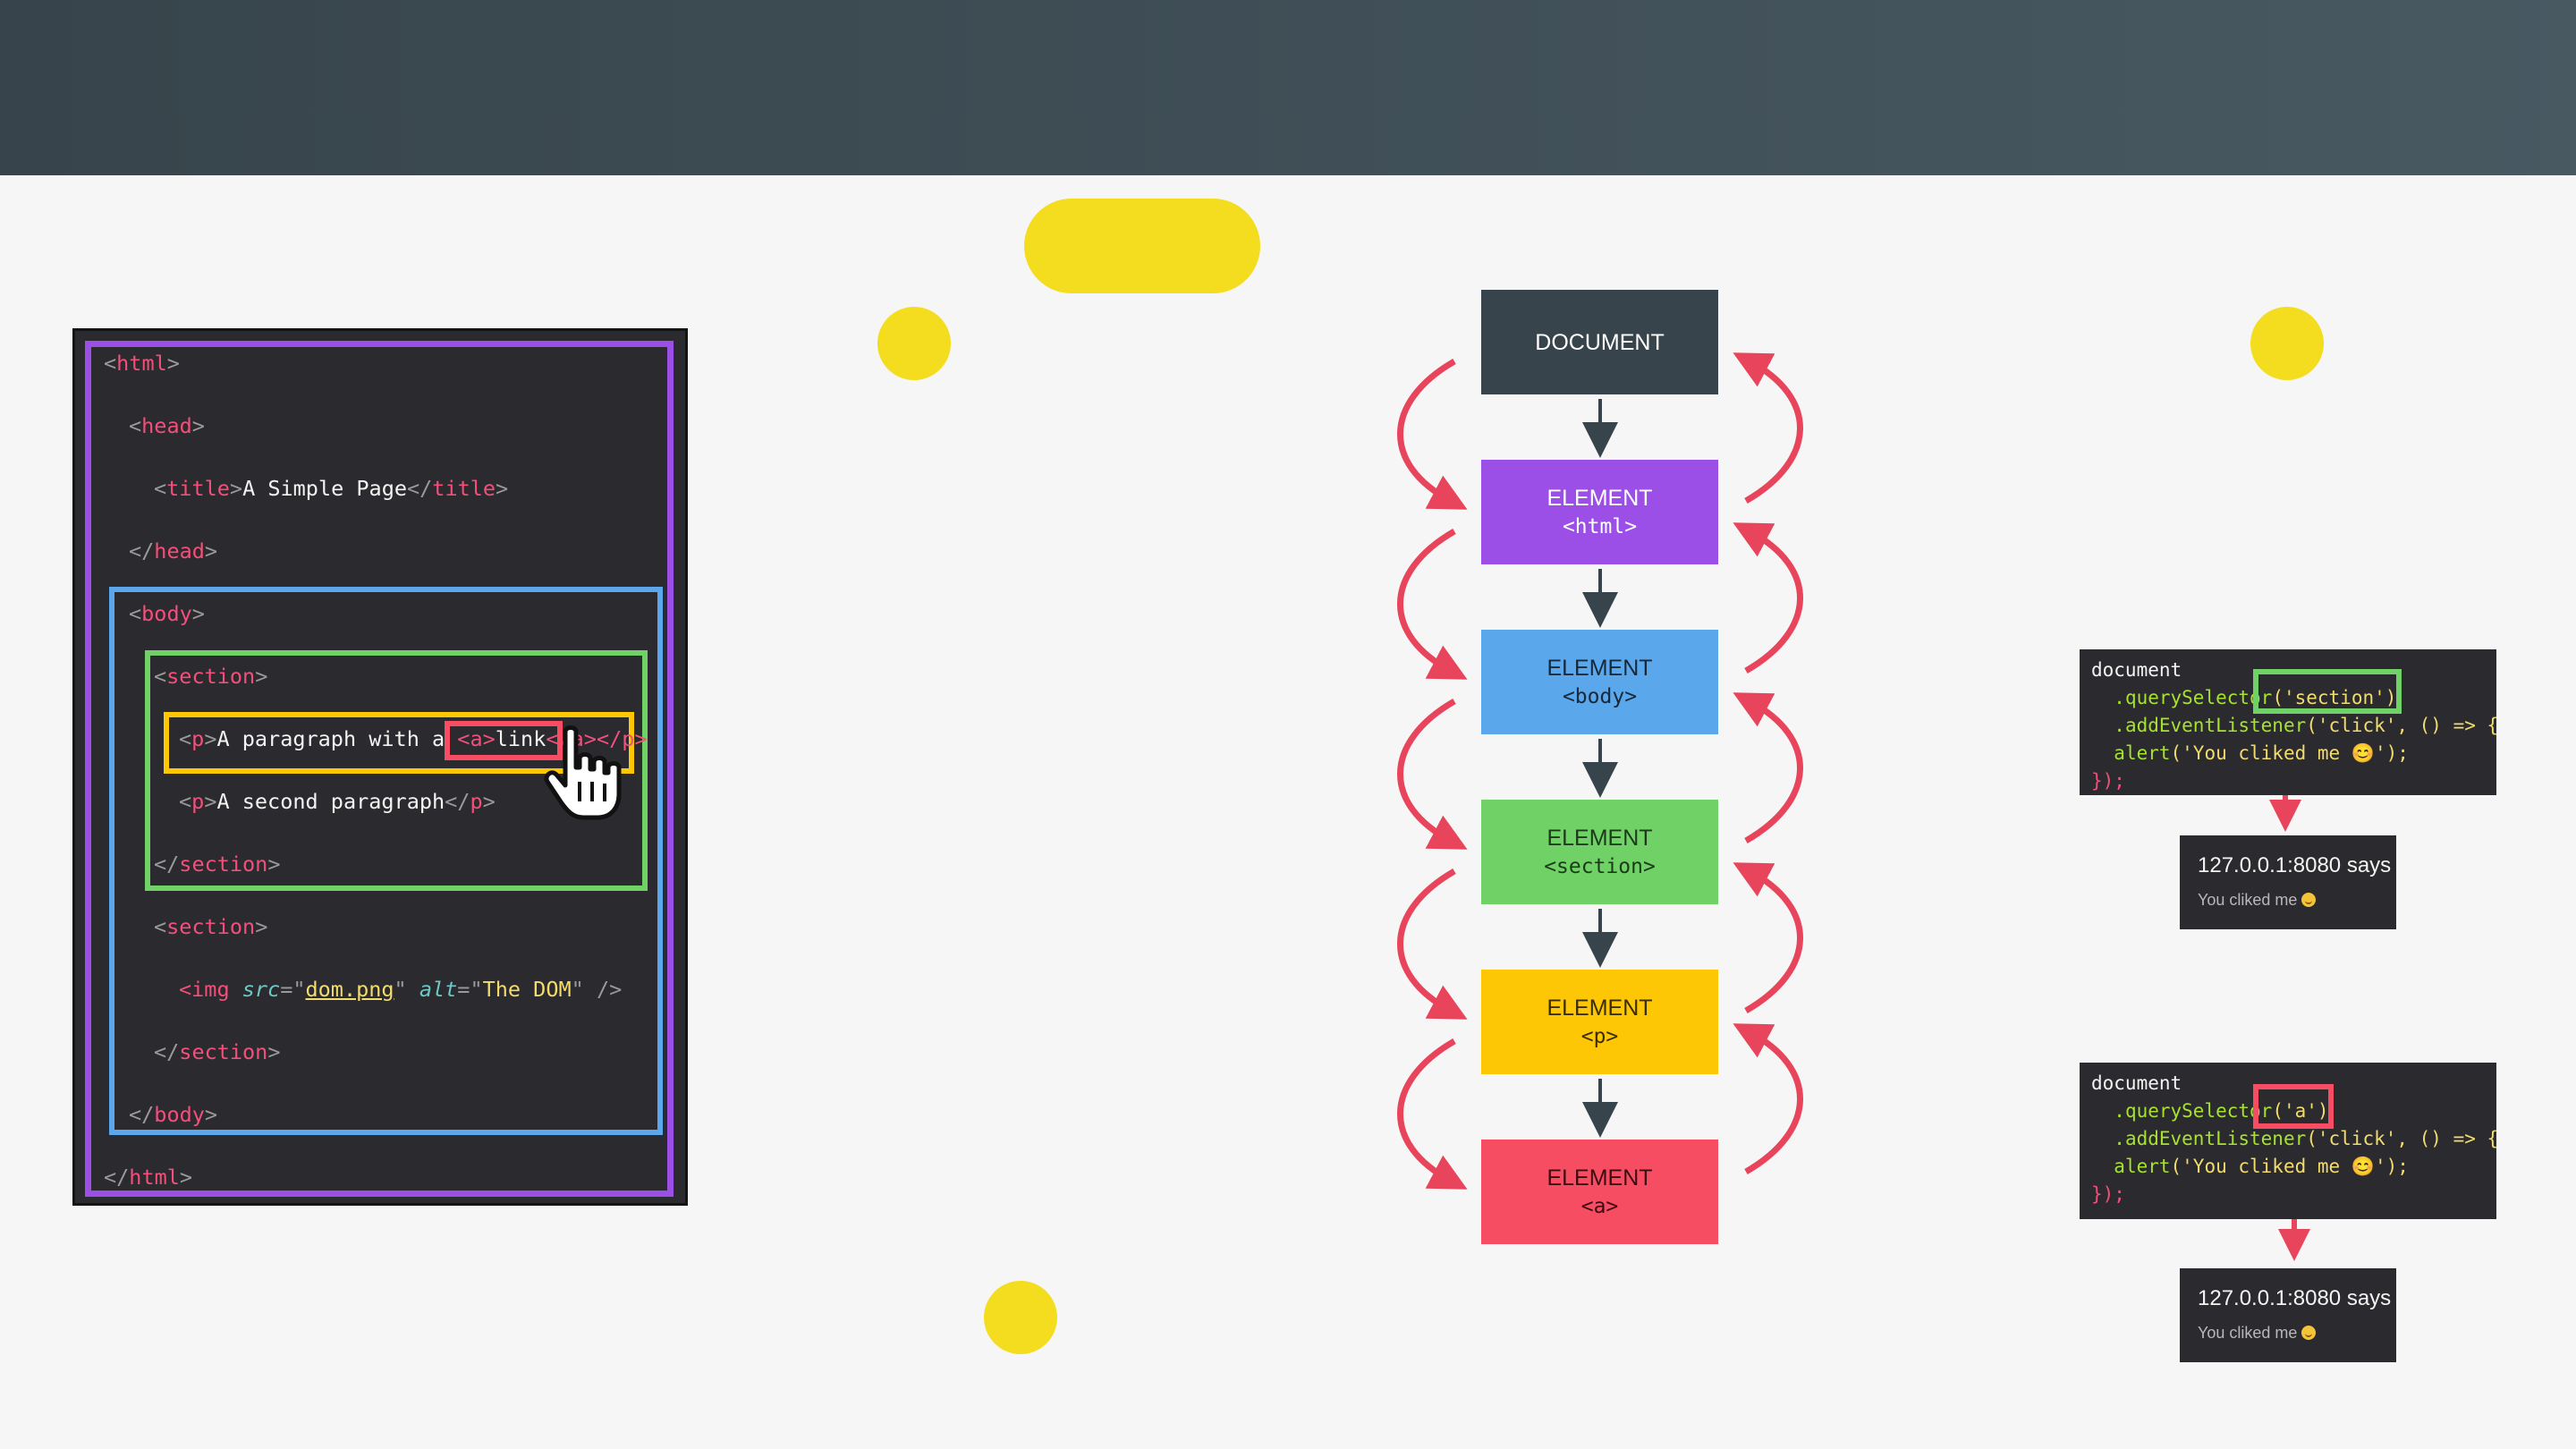 Image resolution: width=2576 pixels, height=1449 pixels. Describe the element at coordinates (2327, 691) in the screenshot. I see `snippet-section-highlight` at that location.